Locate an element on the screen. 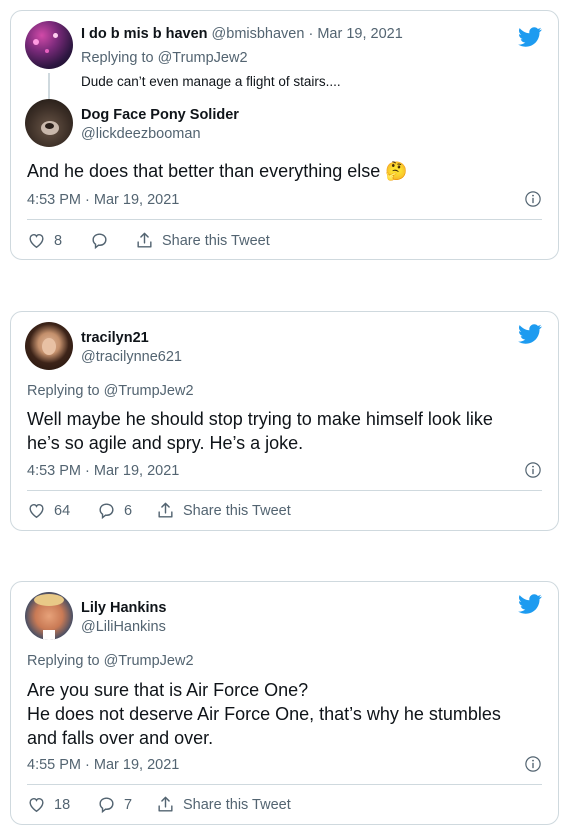  action-bar: 8 Share this Tweet is located at coordinates (282, 241).